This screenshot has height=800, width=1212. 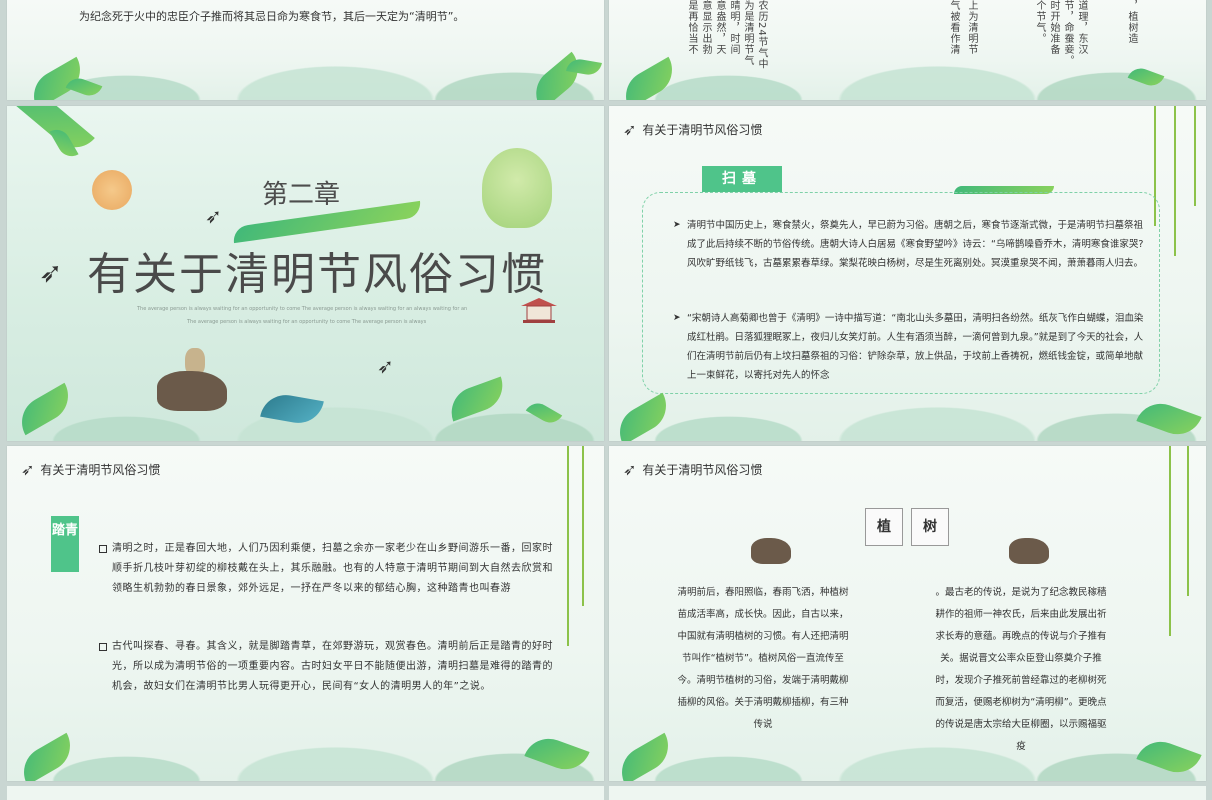 I want to click on topic-tag: 踏青, so click(x=65, y=544).